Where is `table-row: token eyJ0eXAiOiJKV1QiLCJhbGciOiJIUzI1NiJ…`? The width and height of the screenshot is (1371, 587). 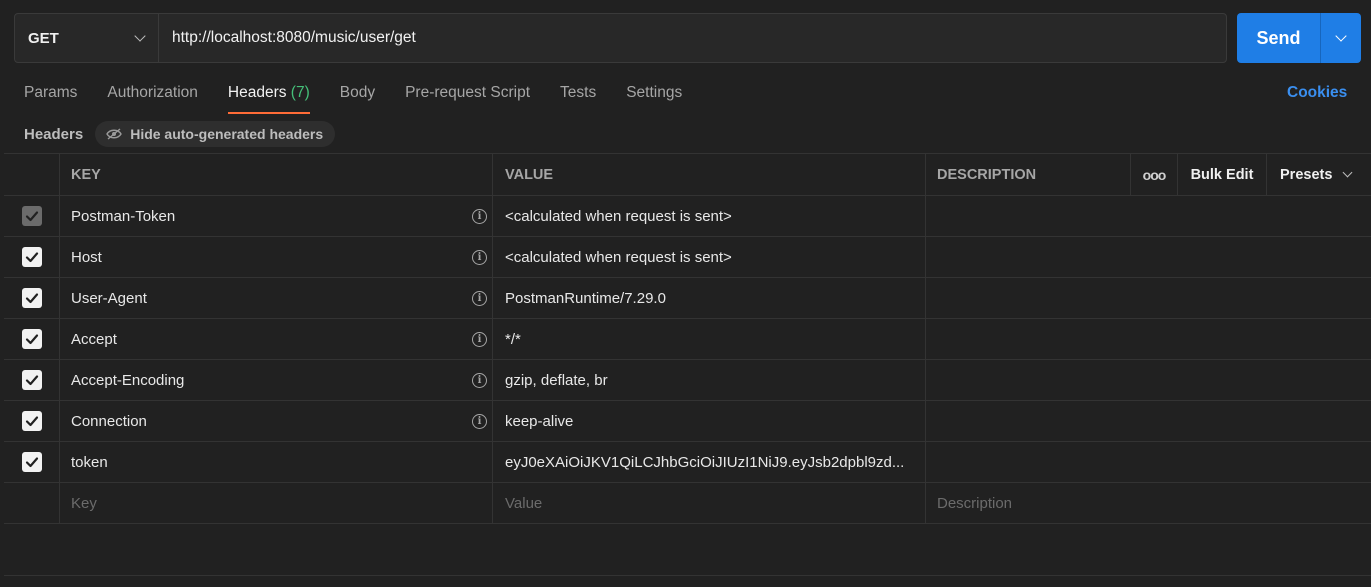
table-row: token eyJ0eXAiOiJKV1QiLCJhbGciOiJIUzI1NiJ… is located at coordinates (687, 462).